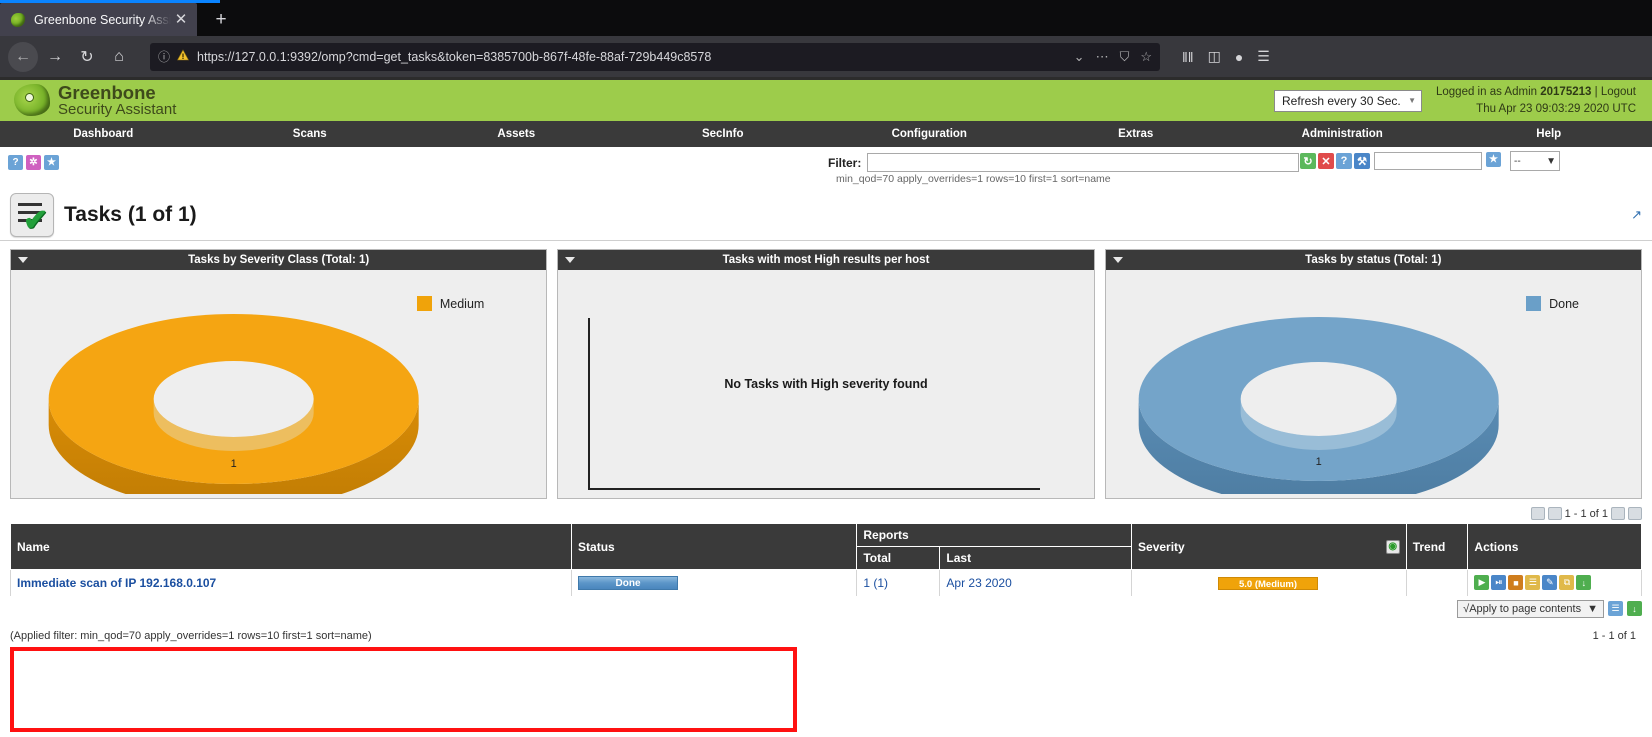 Image resolution: width=1652 pixels, height=737 pixels. What do you see at coordinates (1537, 513) in the screenshot?
I see `first-page-icon` at bounding box center [1537, 513].